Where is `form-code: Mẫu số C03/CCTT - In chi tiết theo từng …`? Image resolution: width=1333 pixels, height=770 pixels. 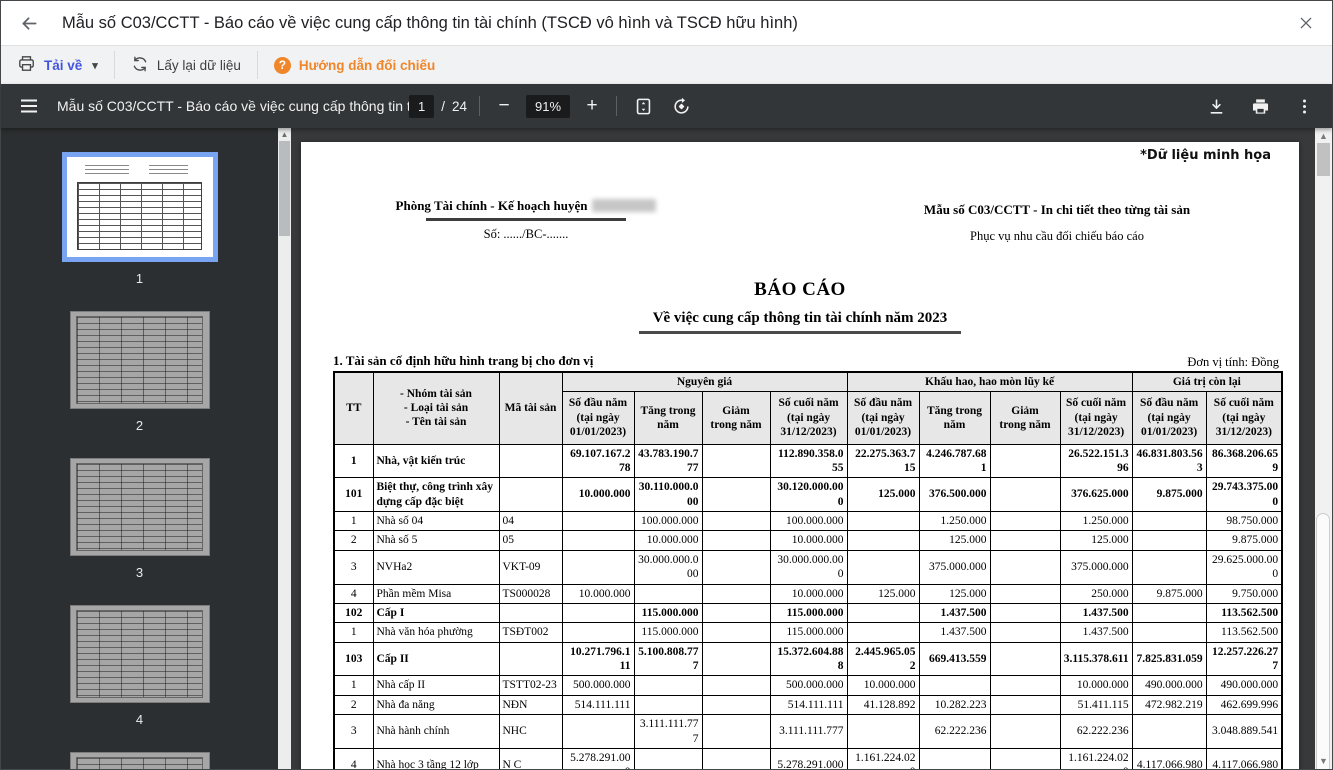
form-code: Mẫu số C03/CCTT - In chi tiết theo từng … is located at coordinates (1057, 209).